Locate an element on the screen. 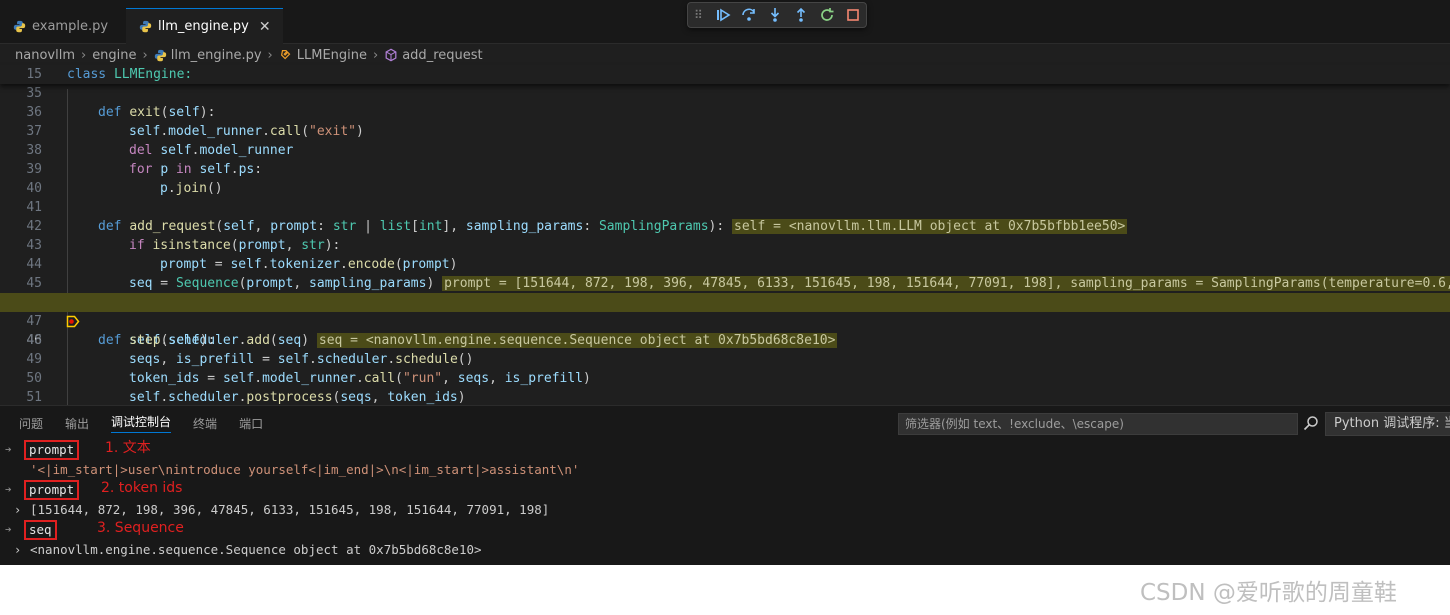 The width and height of the screenshot is (1450, 615). drag-handle-icon: ⠿ is located at coordinates (700, 15).